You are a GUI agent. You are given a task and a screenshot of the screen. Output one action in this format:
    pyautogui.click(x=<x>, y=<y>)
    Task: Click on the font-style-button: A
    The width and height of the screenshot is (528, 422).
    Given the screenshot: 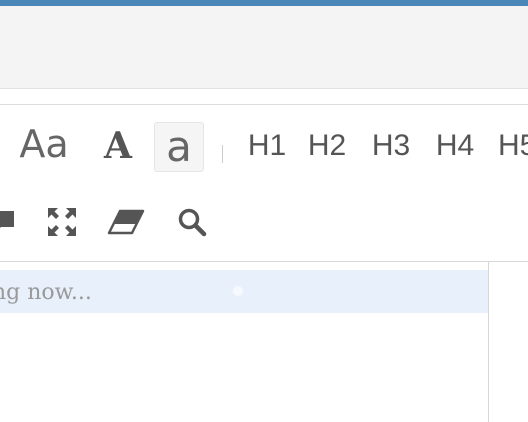 What is the action you would take?
    pyautogui.click(x=118, y=146)
    